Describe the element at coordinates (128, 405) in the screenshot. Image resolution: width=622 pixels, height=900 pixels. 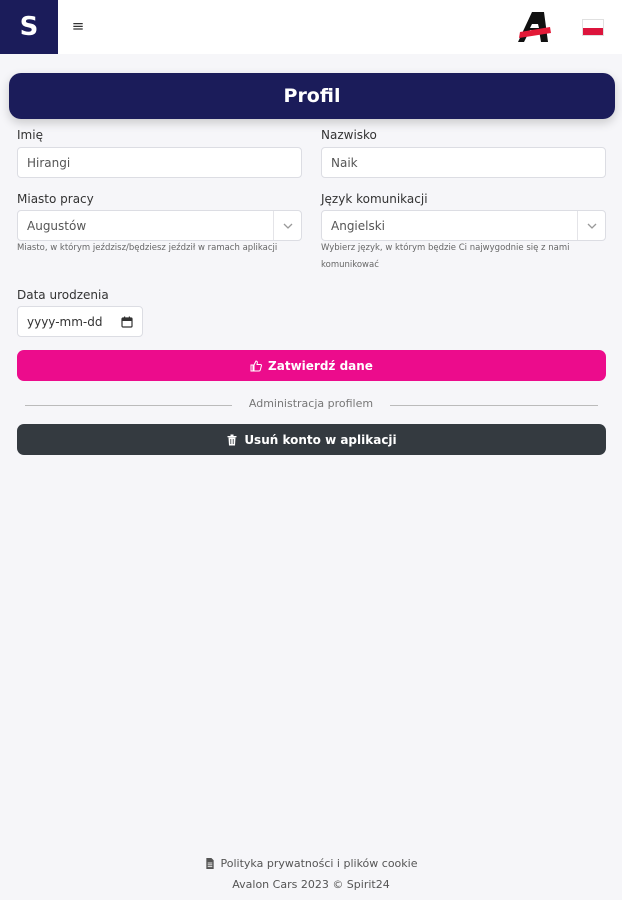
I see `divider-line-left` at that location.